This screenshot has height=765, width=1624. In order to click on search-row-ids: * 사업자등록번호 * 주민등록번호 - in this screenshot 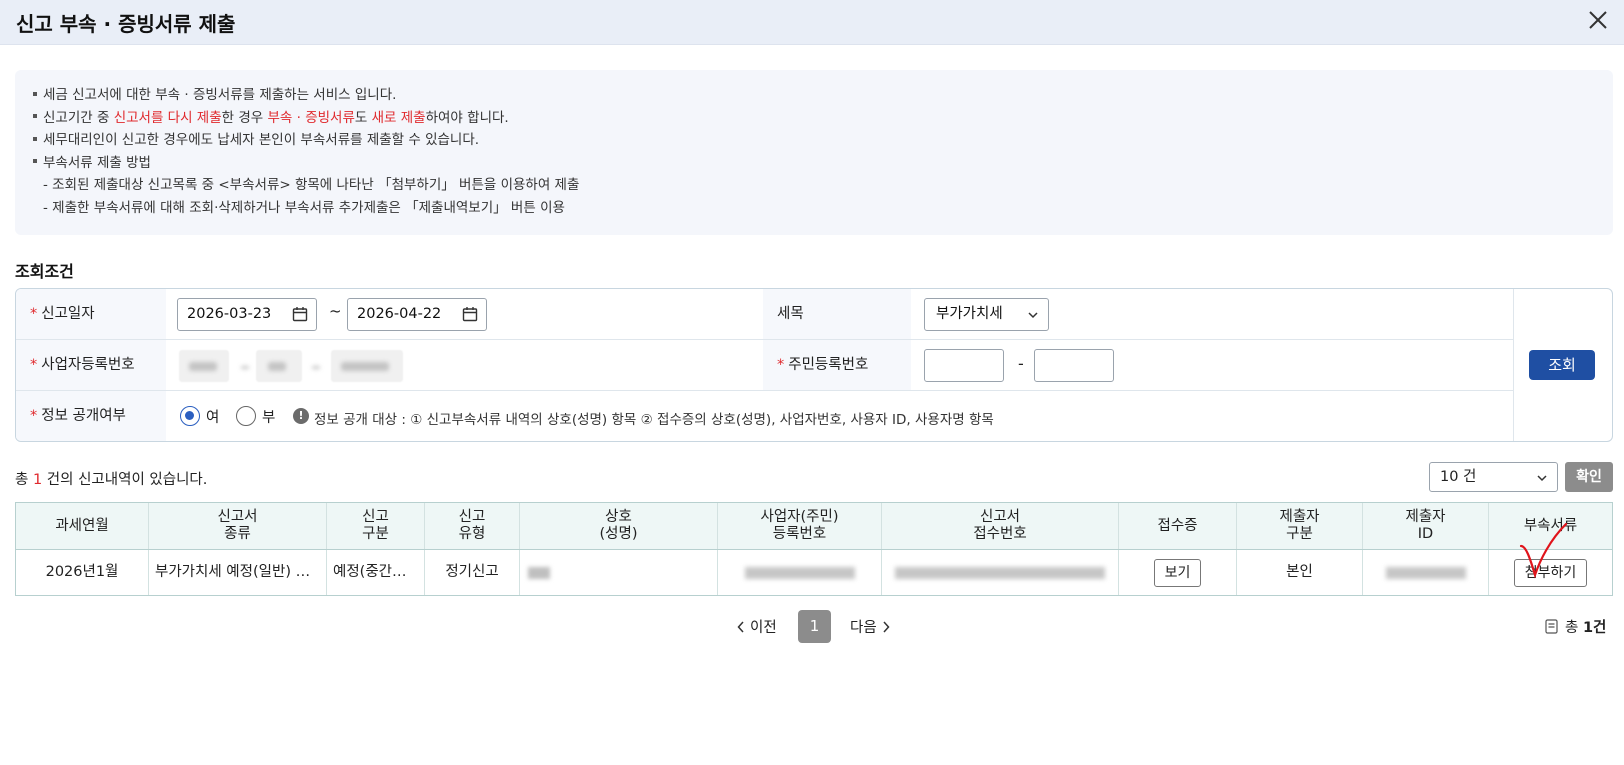, I will do `click(764, 365)`.